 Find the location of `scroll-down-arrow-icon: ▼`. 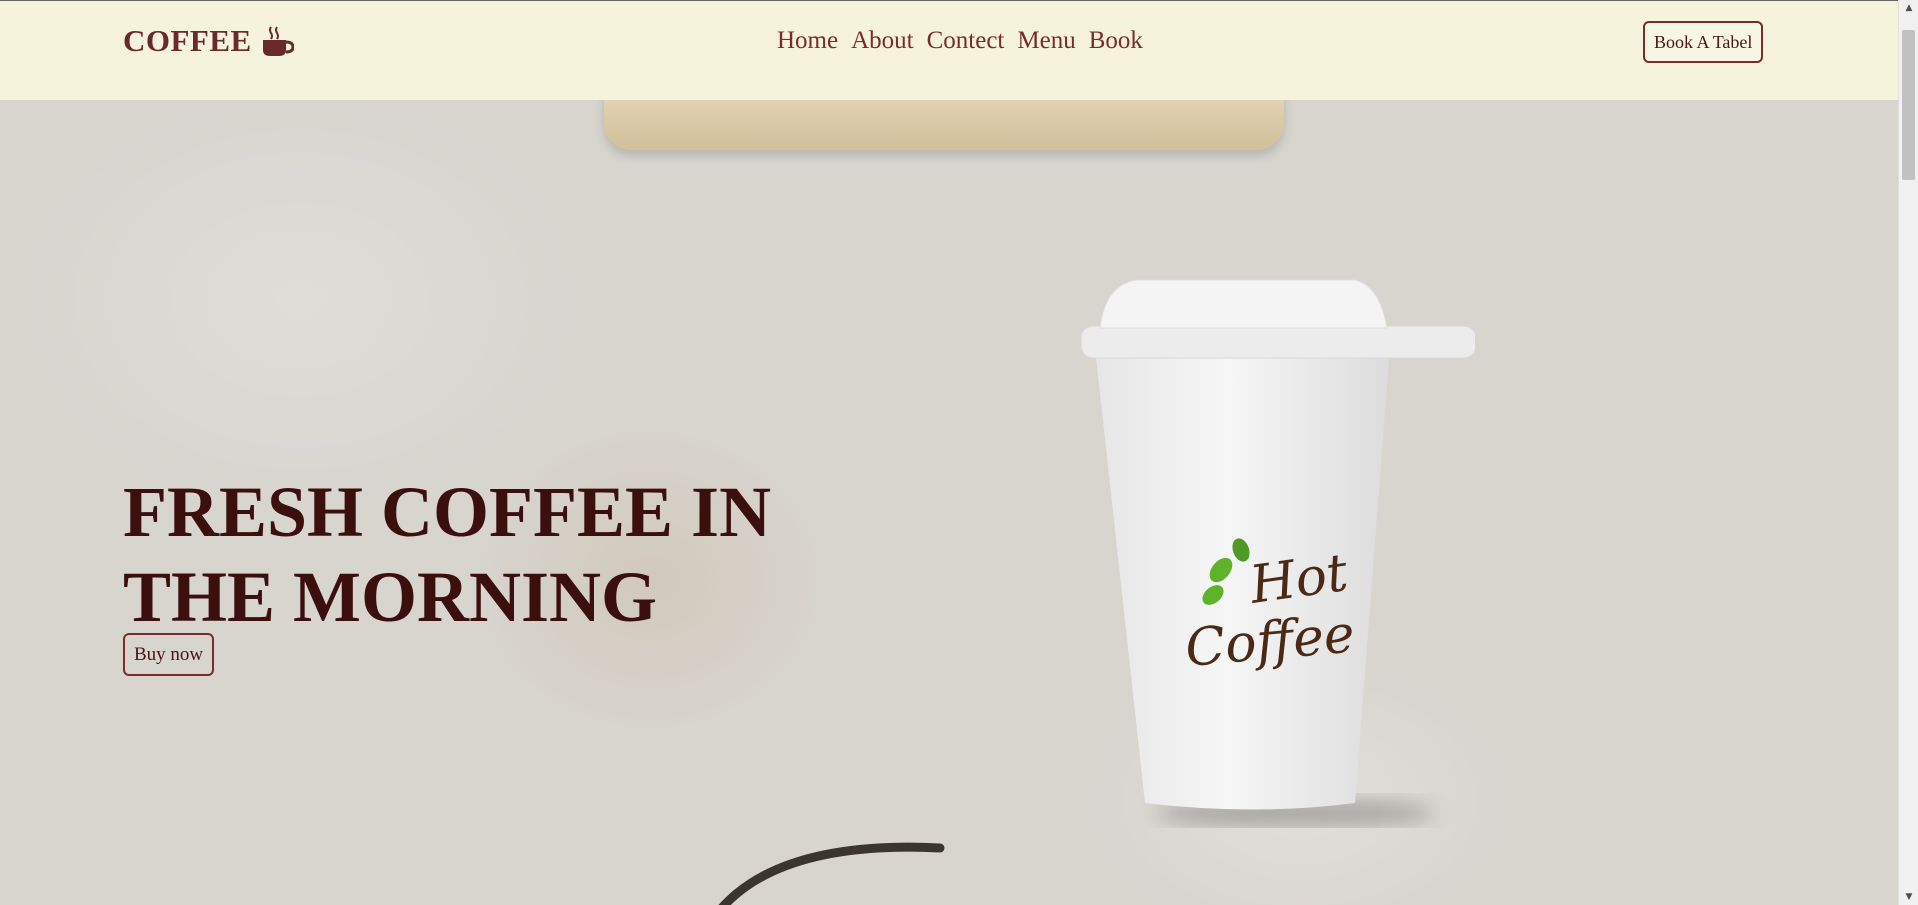

scroll-down-arrow-icon: ▼ is located at coordinates (1908, 897).